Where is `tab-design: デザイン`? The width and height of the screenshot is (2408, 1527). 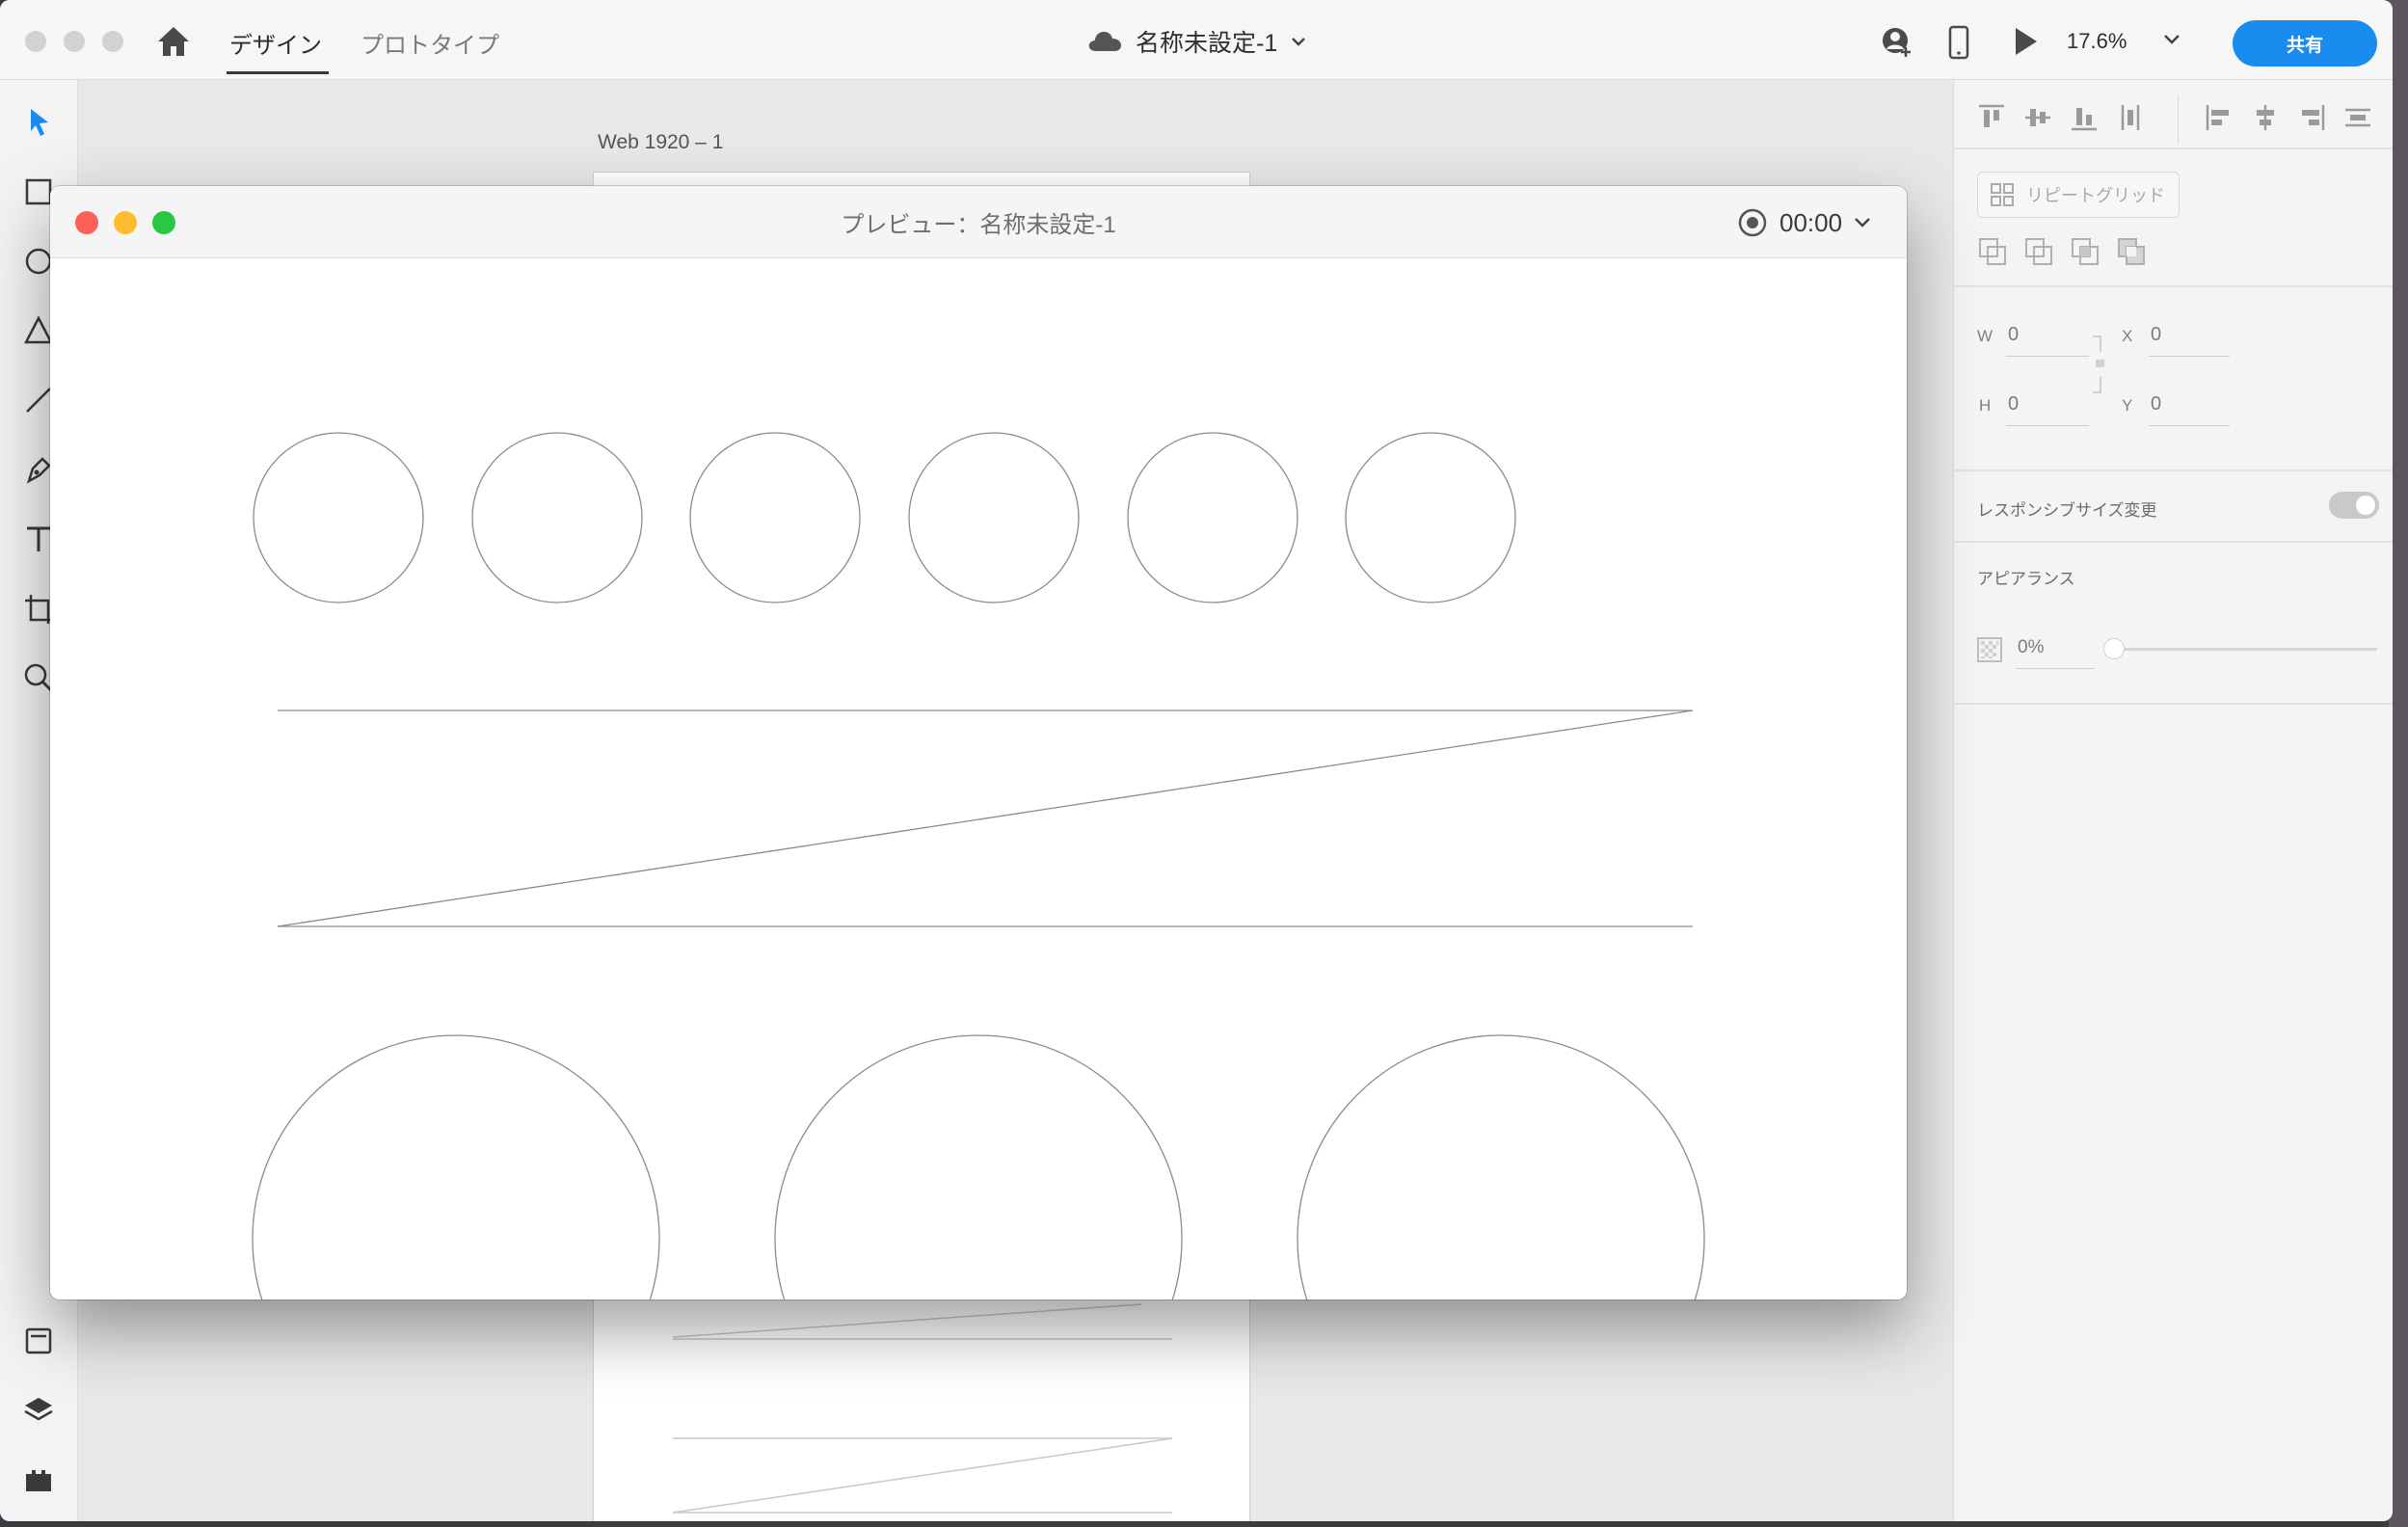
tab-design: デザイン is located at coordinates (275, 43).